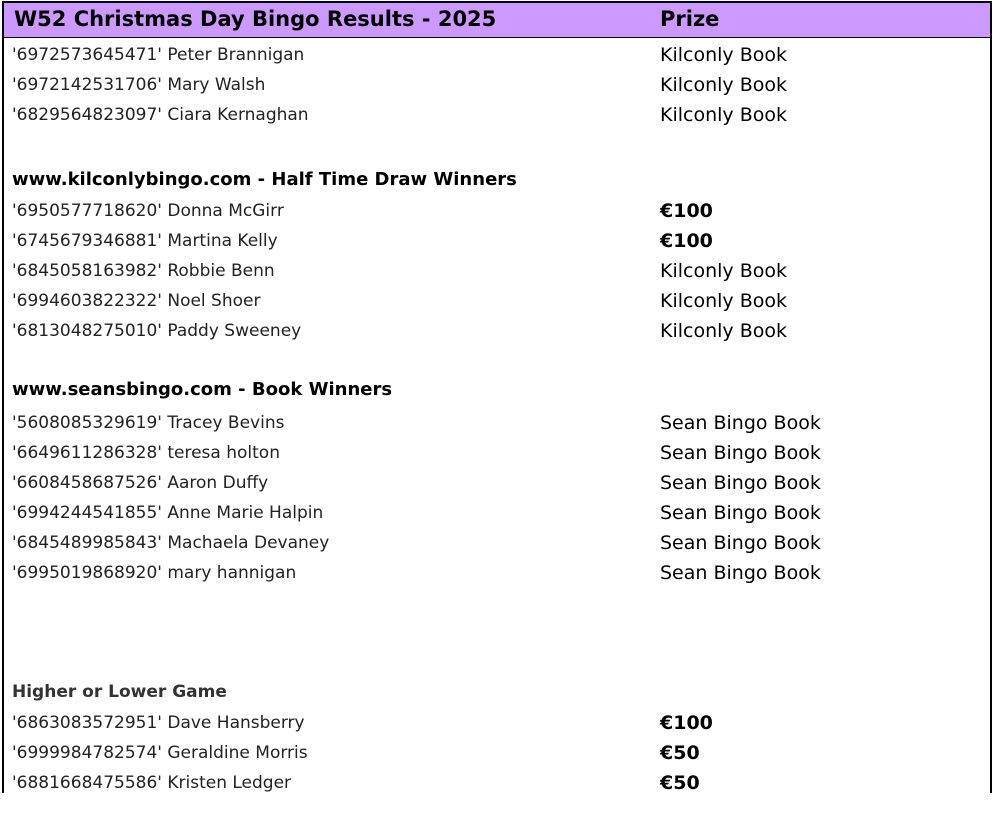 The height and width of the screenshot is (839, 1000). Describe the element at coordinates (497, 240) in the screenshot. I see `result-row: '6745679346881' Martina Kelly €100` at that location.